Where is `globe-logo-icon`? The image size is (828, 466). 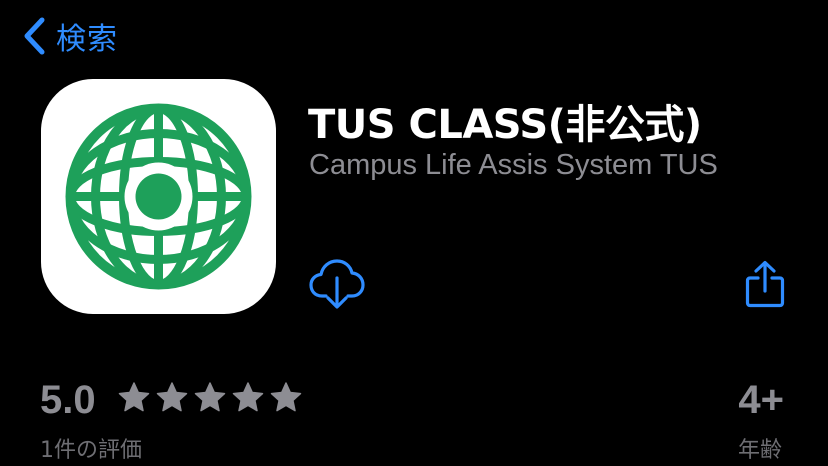
globe-logo-icon is located at coordinates (158, 196).